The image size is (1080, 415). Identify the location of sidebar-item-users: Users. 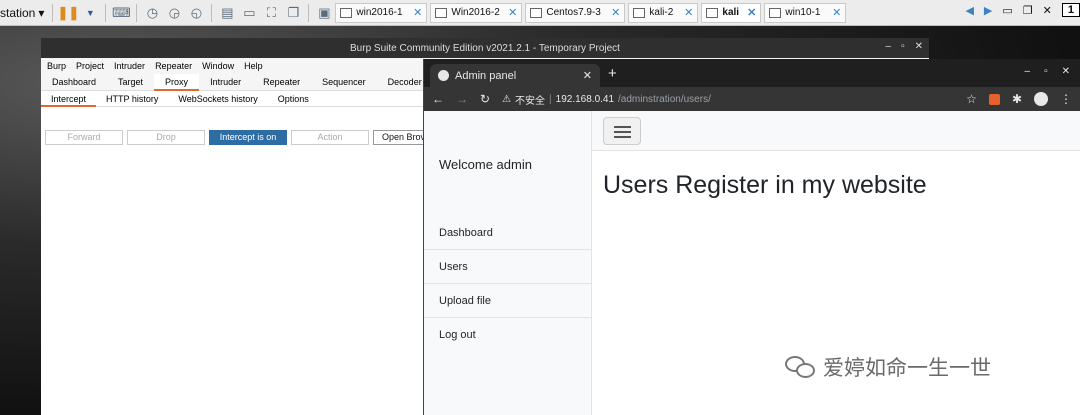
(508, 267).